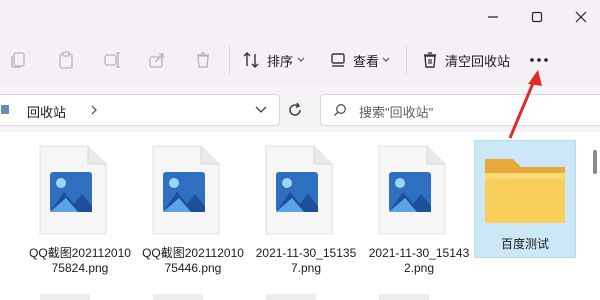  Describe the element at coordinates (525, 191) in the screenshot. I see `folder-icon` at that location.